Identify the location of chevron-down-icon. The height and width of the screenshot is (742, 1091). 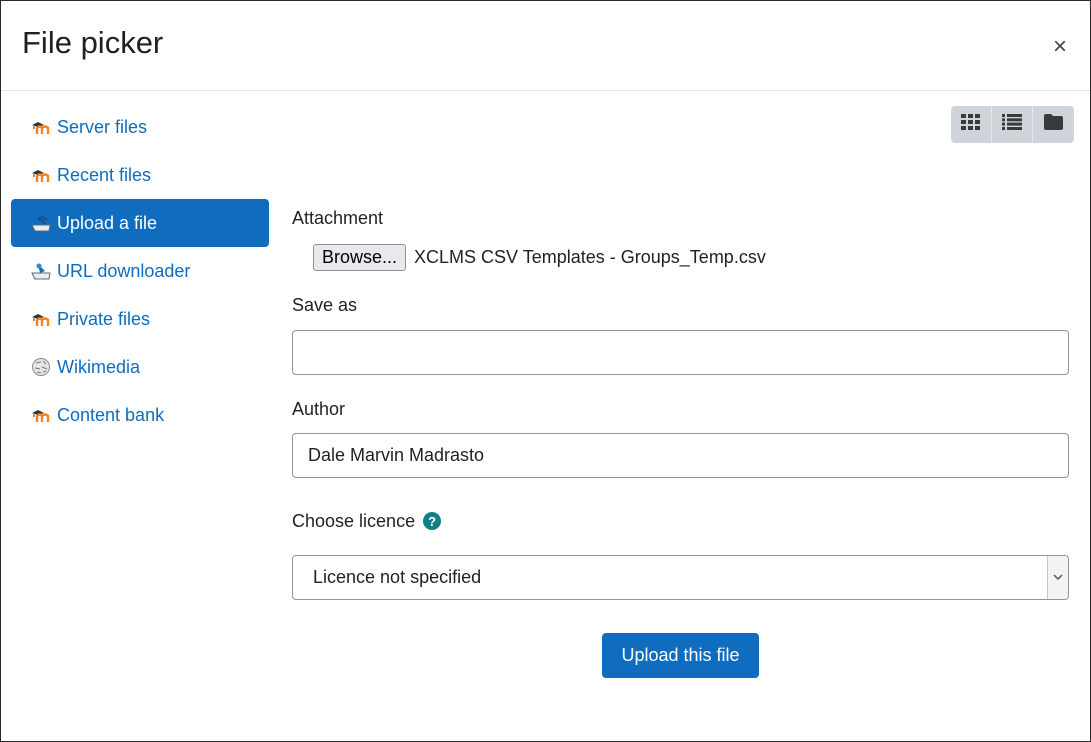
(1057, 577).